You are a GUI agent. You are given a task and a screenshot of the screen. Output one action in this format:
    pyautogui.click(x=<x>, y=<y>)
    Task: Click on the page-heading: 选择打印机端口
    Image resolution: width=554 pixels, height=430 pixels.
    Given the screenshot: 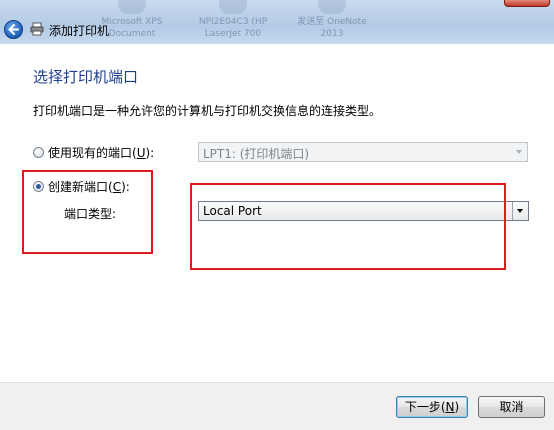 What is the action you would take?
    pyautogui.click(x=86, y=77)
    